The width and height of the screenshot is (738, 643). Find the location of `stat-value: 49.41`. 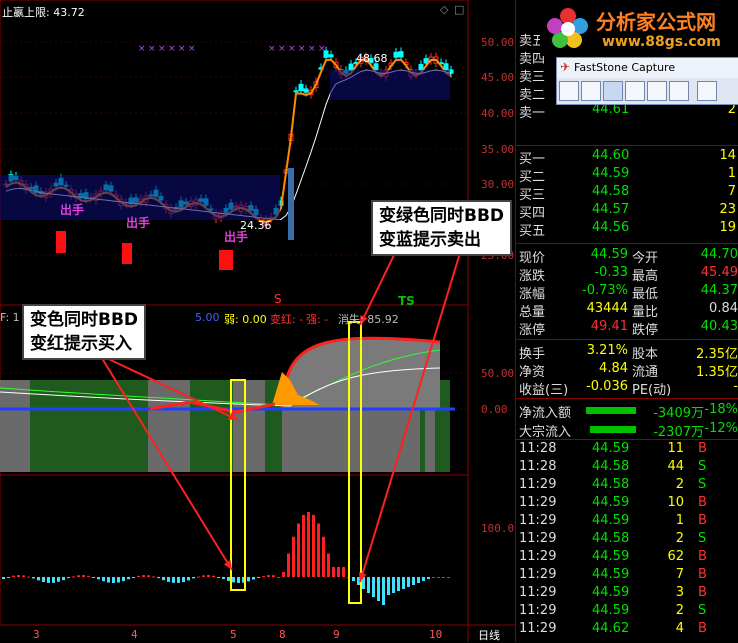

stat-value: 49.41 is located at coordinates (609, 326).